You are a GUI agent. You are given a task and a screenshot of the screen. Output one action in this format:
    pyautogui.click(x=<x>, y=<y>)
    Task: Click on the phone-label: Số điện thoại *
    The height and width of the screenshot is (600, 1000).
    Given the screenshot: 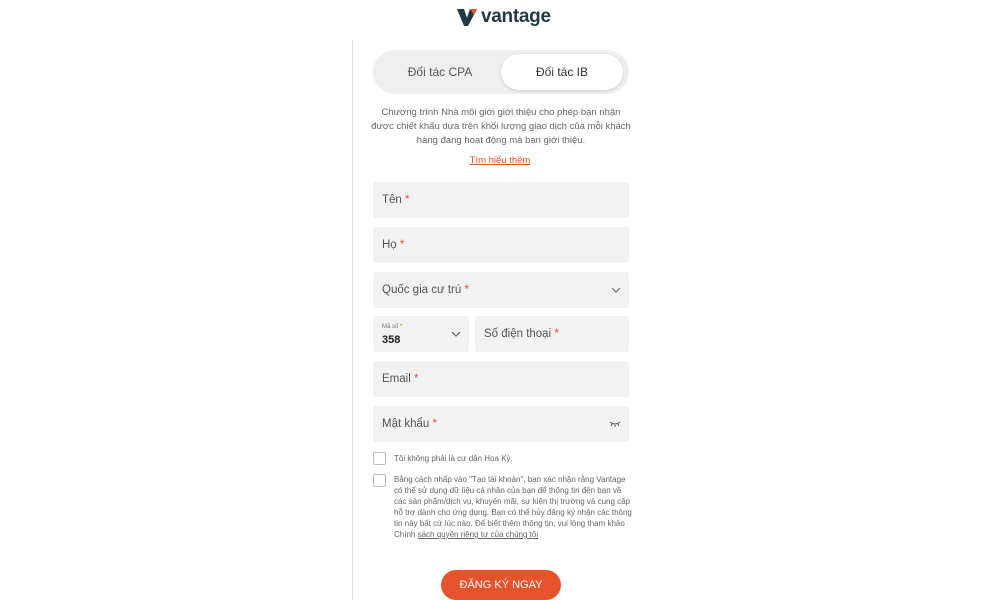 What is the action you would take?
    pyautogui.click(x=521, y=334)
    